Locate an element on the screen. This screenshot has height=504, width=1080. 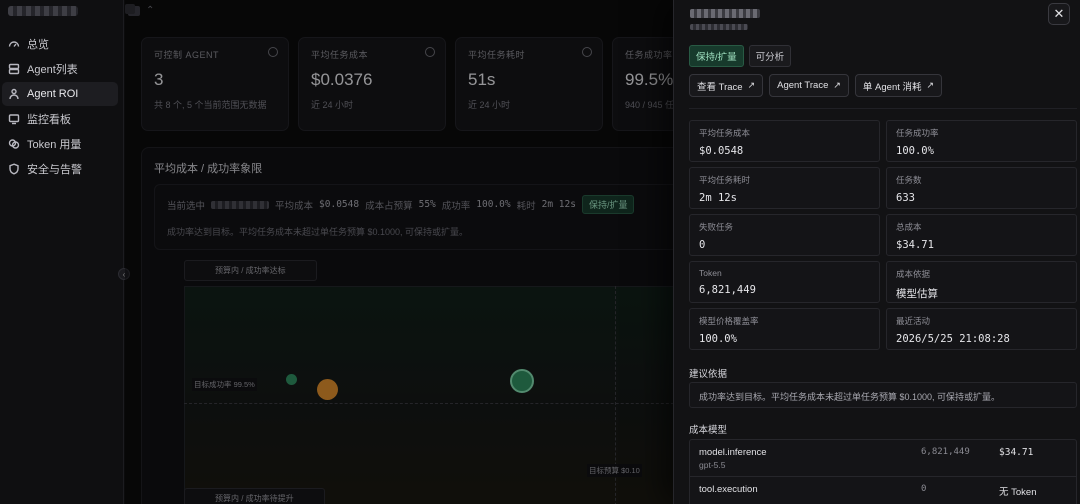
cost-item-tokens: 6,821,449 is located at coordinates (945, 452).